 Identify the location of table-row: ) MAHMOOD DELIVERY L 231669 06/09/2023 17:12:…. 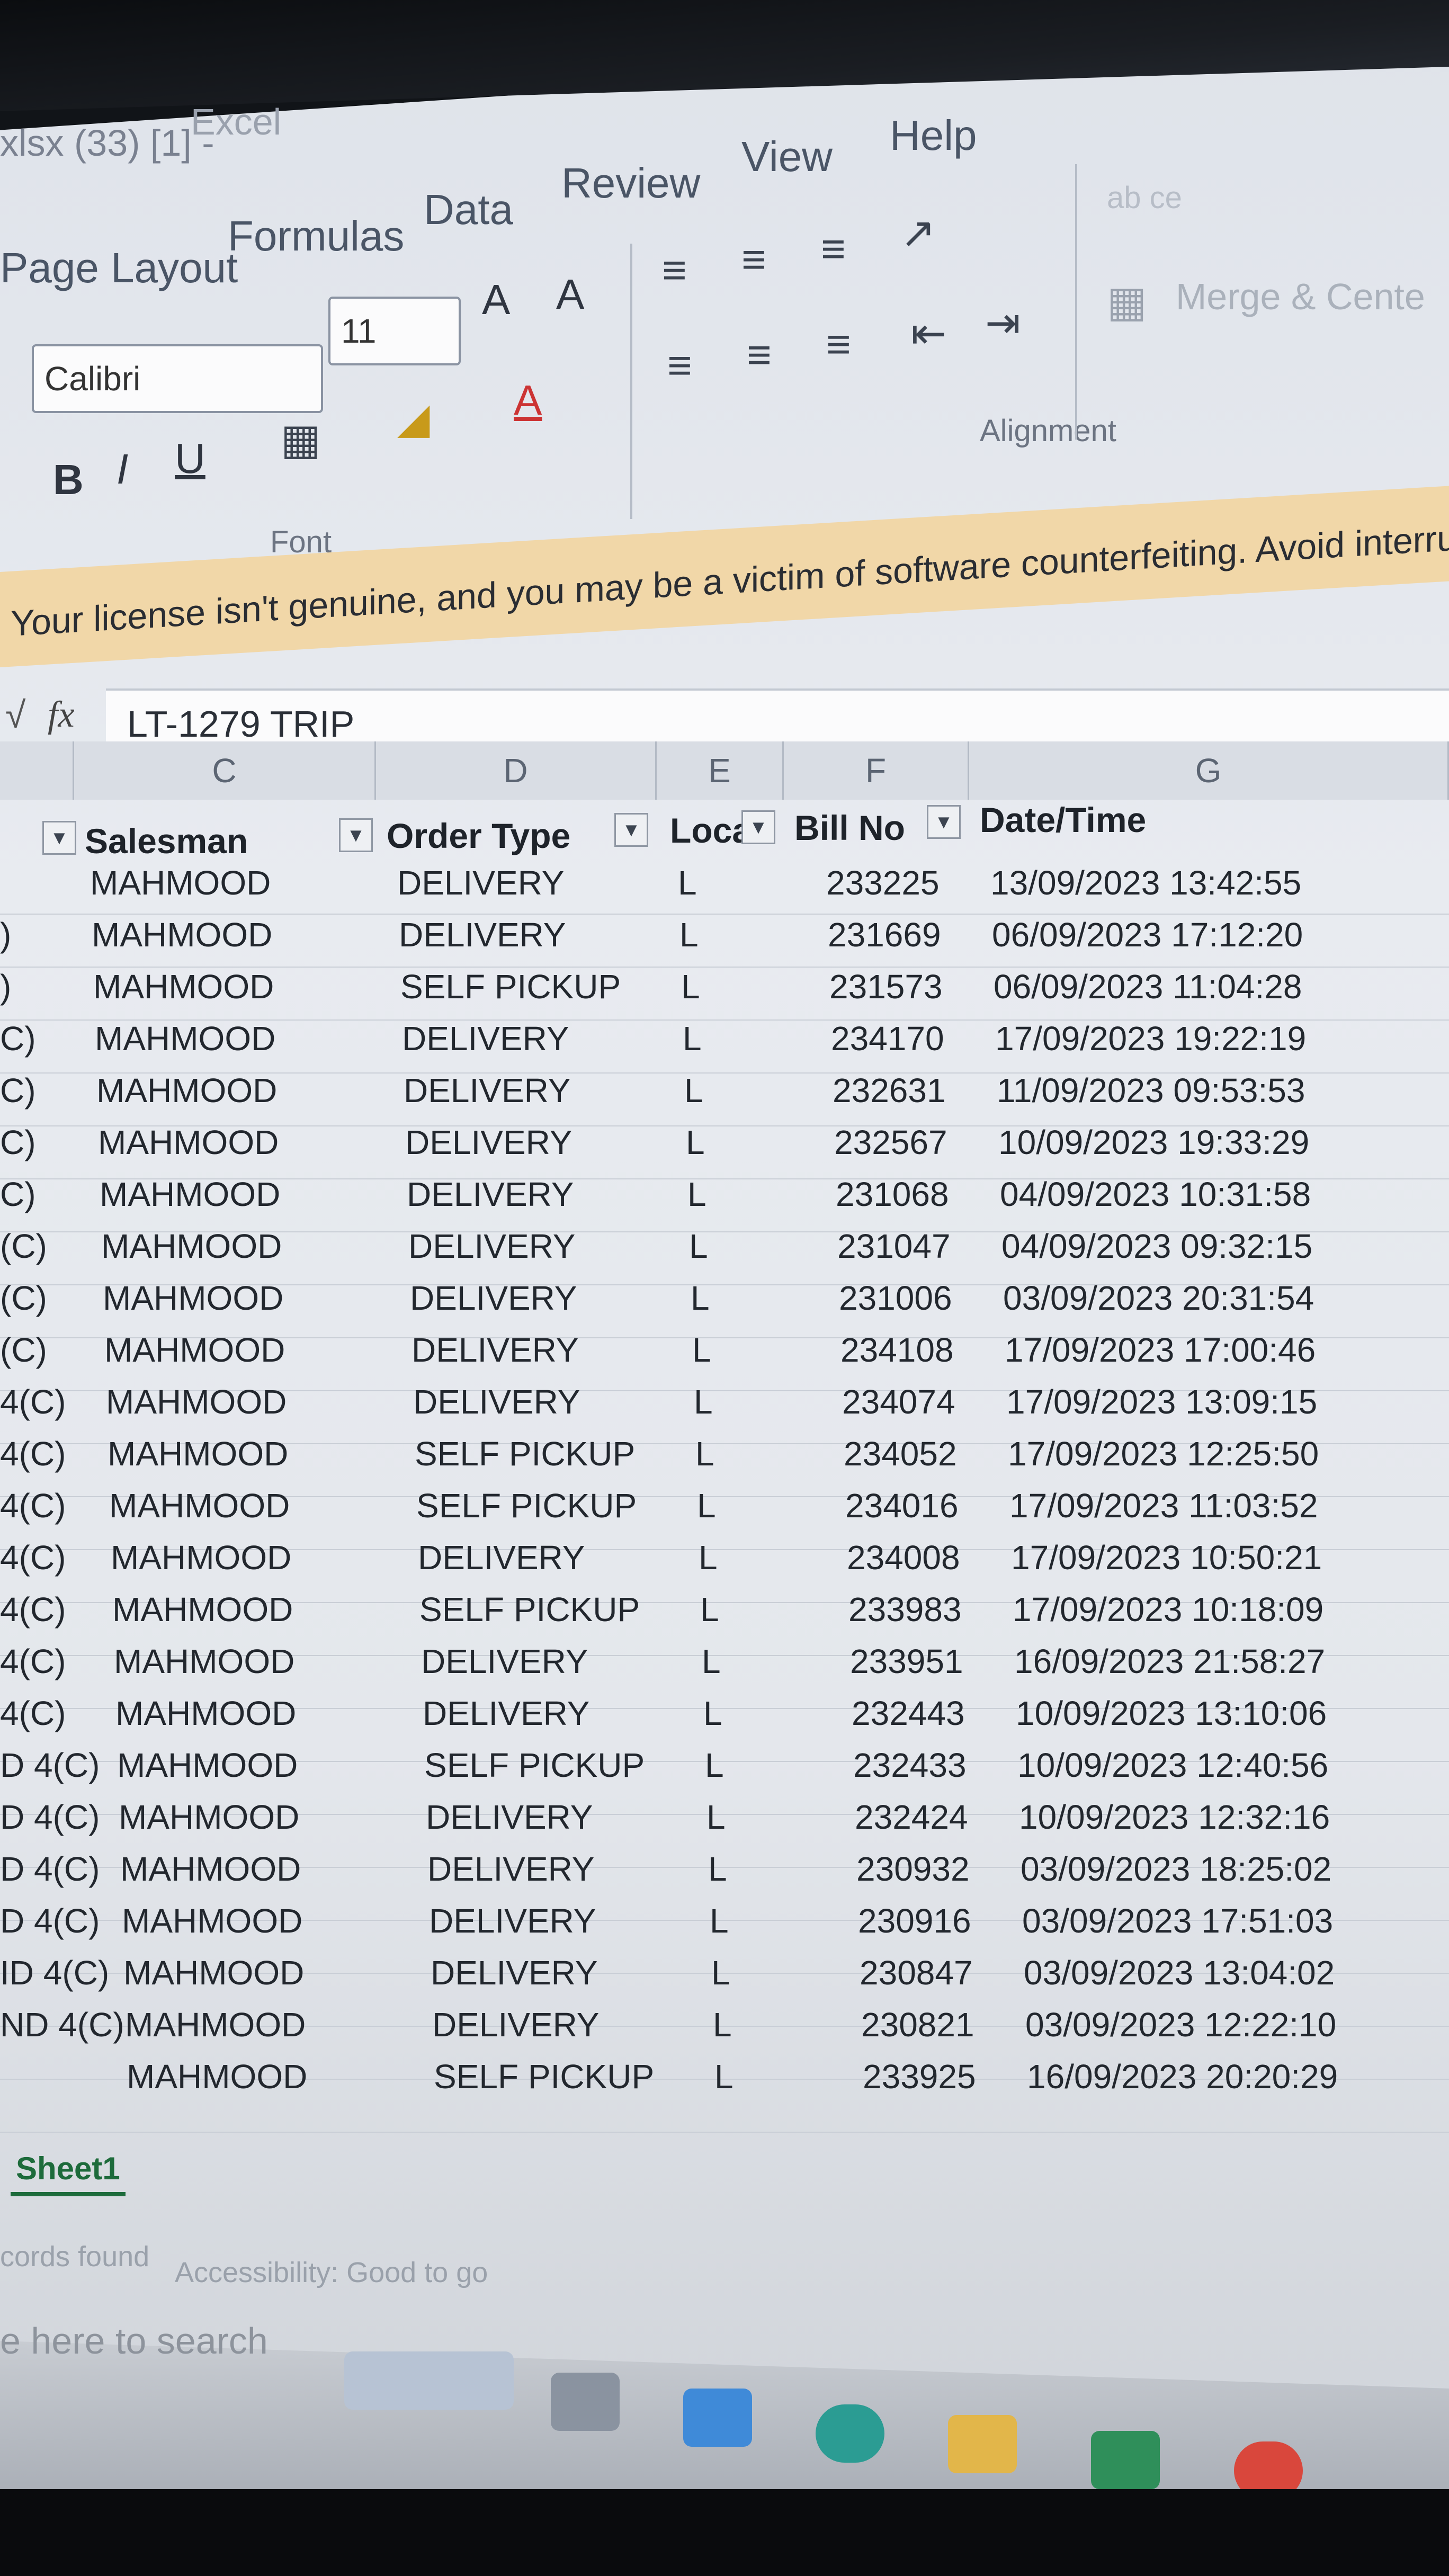
(724, 942).